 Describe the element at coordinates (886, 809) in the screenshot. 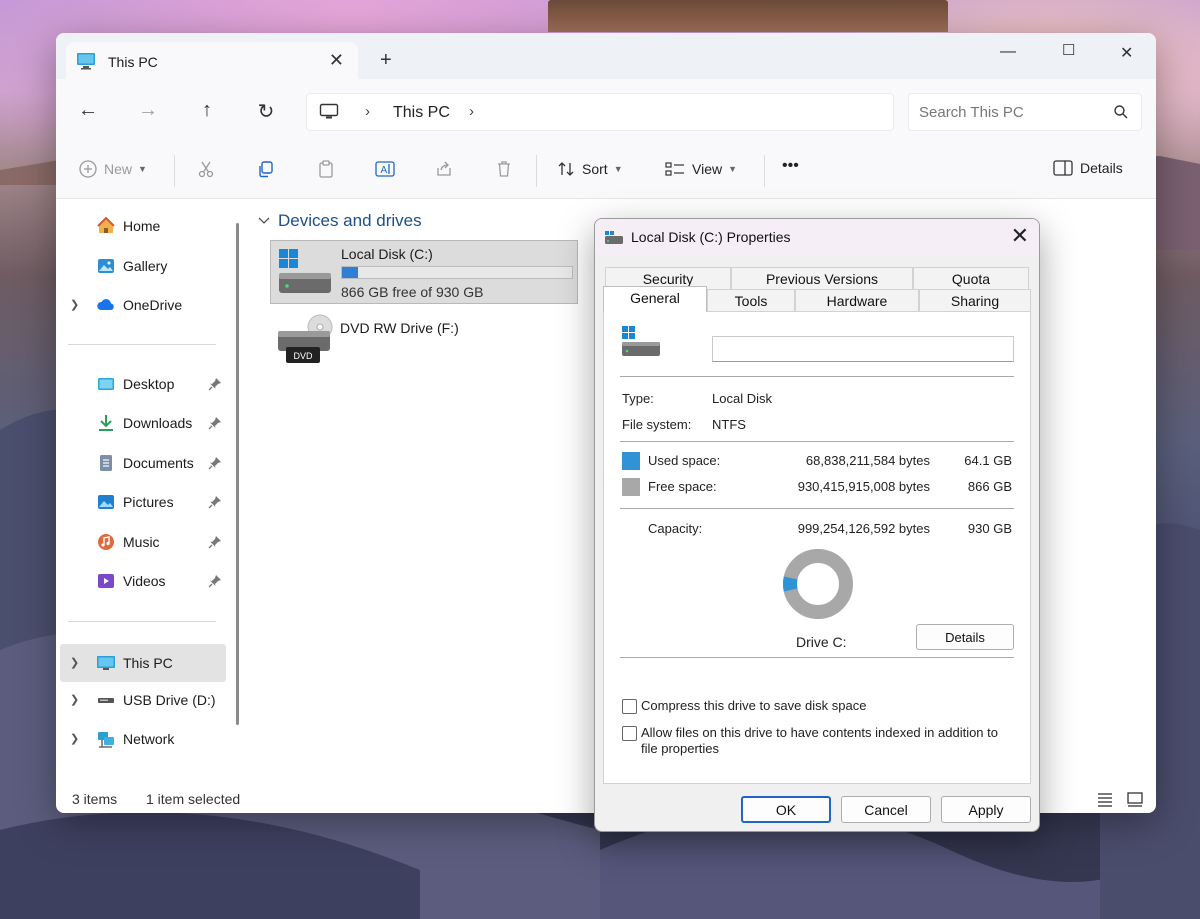

I see `cancel-button: Cancel` at that location.